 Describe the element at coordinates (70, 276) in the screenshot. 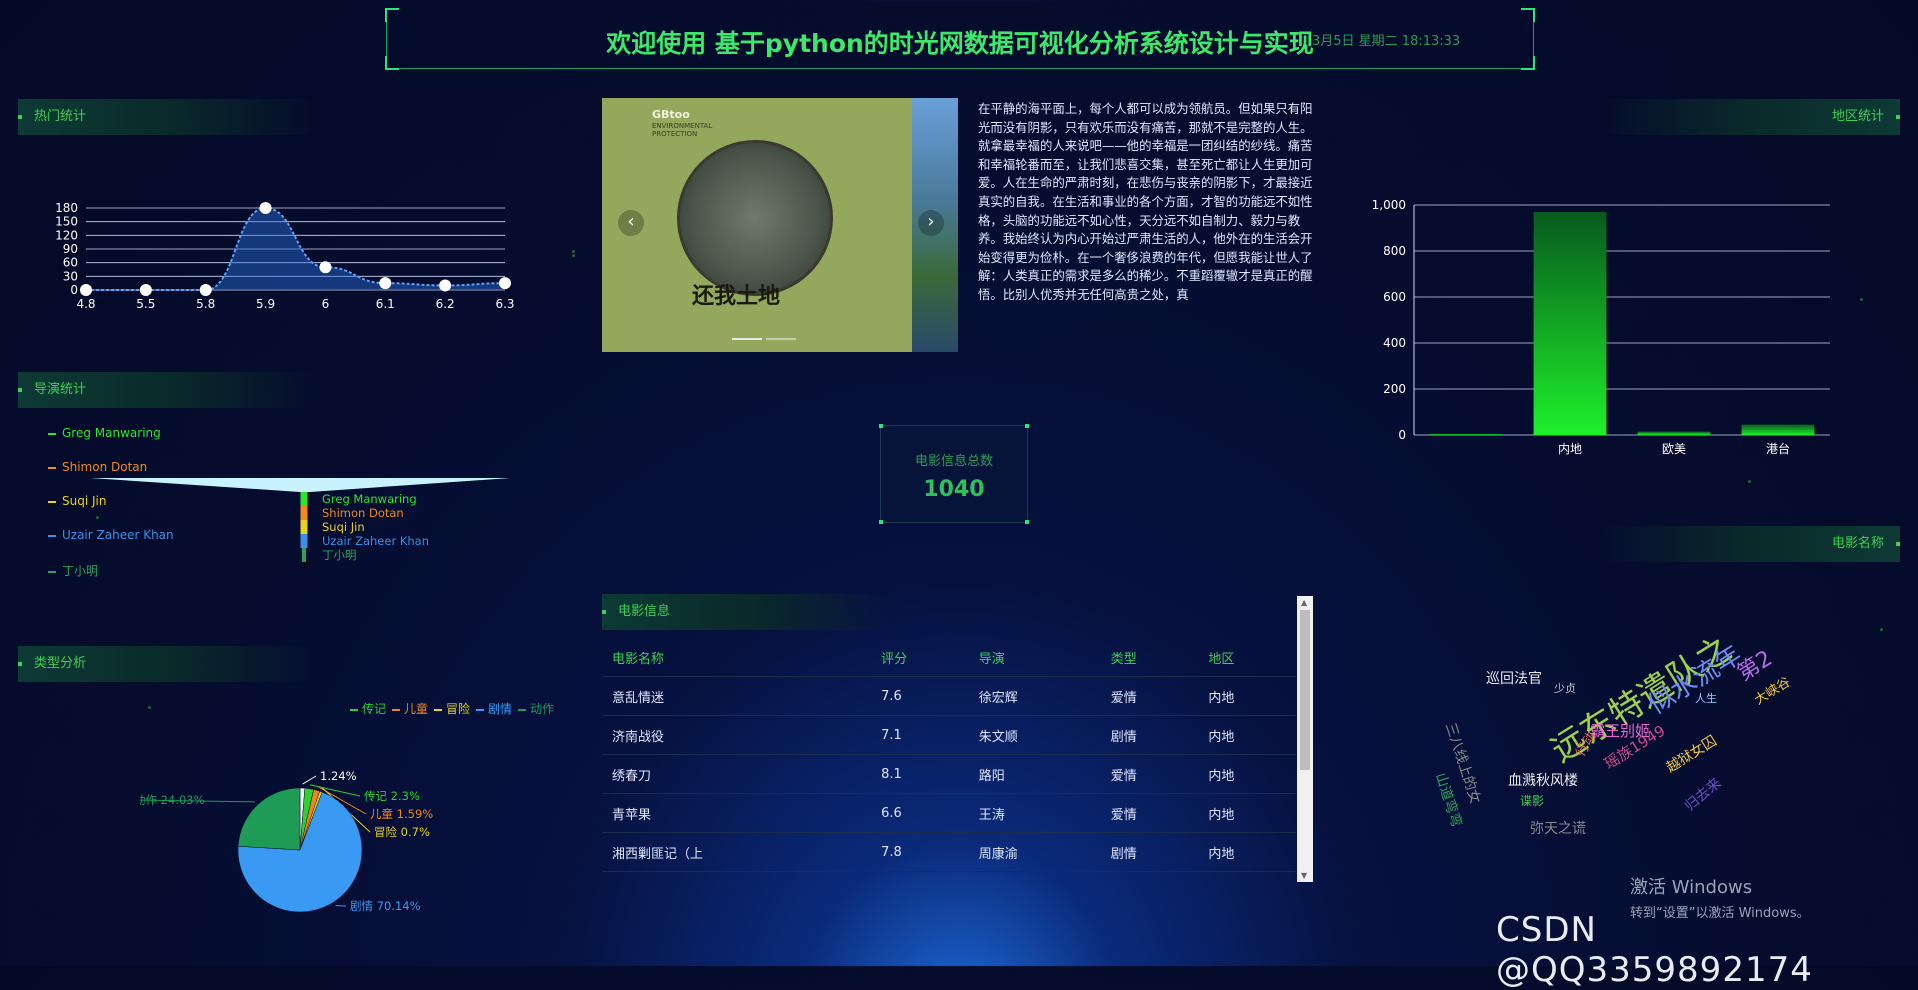

I see `y-tick-label: 30` at that location.